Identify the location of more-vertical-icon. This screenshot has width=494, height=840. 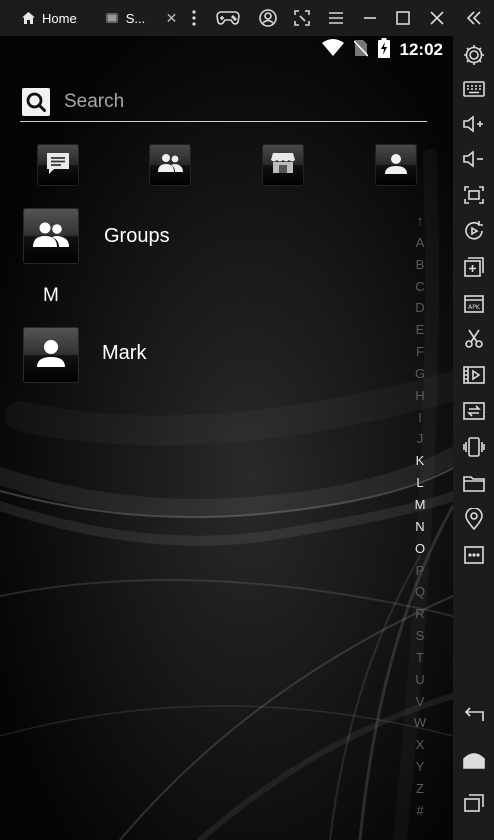
(194, 18).